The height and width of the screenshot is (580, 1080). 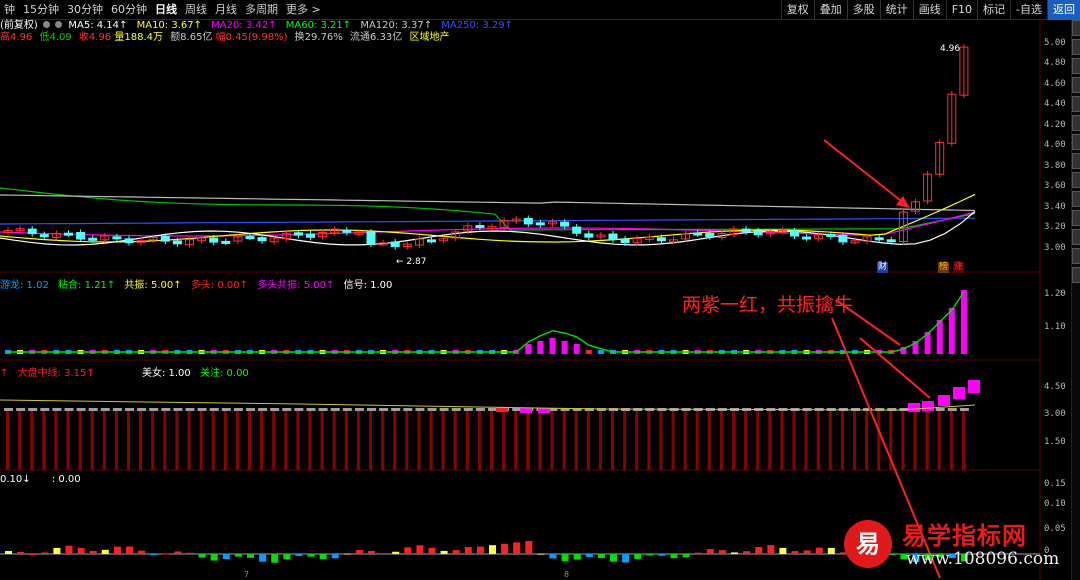 I want to click on indicator2-axis-label: 3.00, so click(x=1055, y=414).